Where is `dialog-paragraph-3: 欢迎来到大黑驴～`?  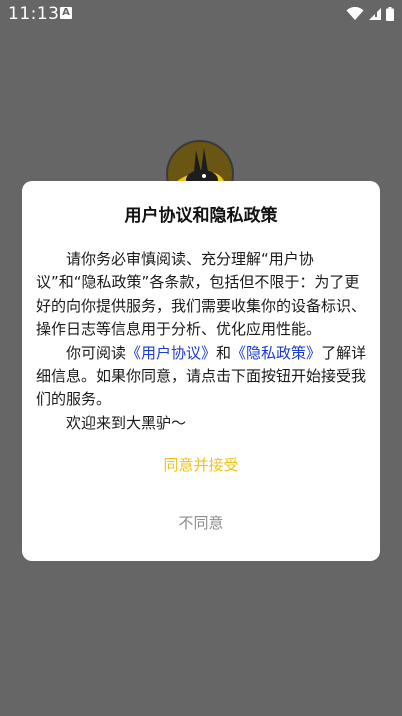
dialog-paragraph-3: 欢迎来到大黑驴～ is located at coordinates (126, 422).